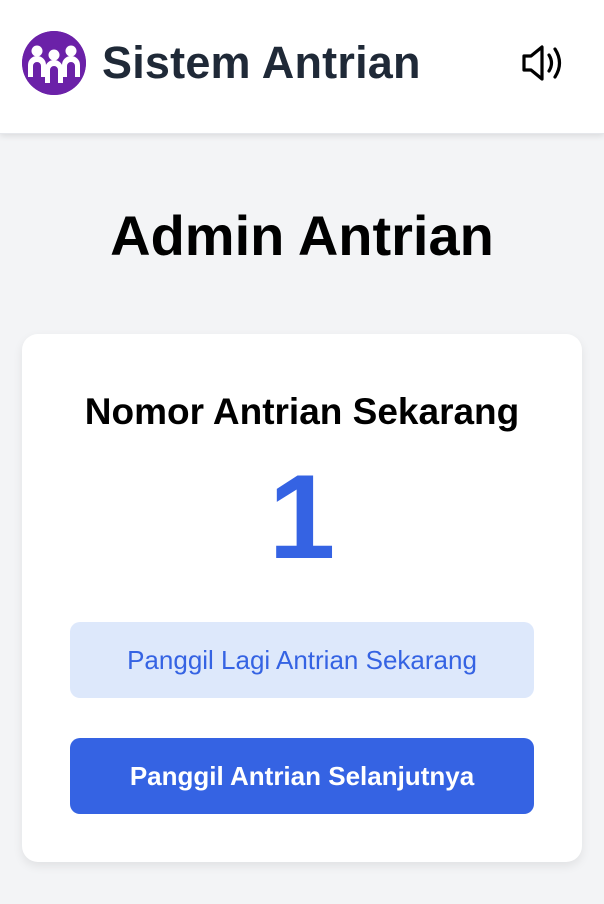 The width and height of the screenshot is (604, 904). I want to click on sound-toggle-button, so click(542, 63).